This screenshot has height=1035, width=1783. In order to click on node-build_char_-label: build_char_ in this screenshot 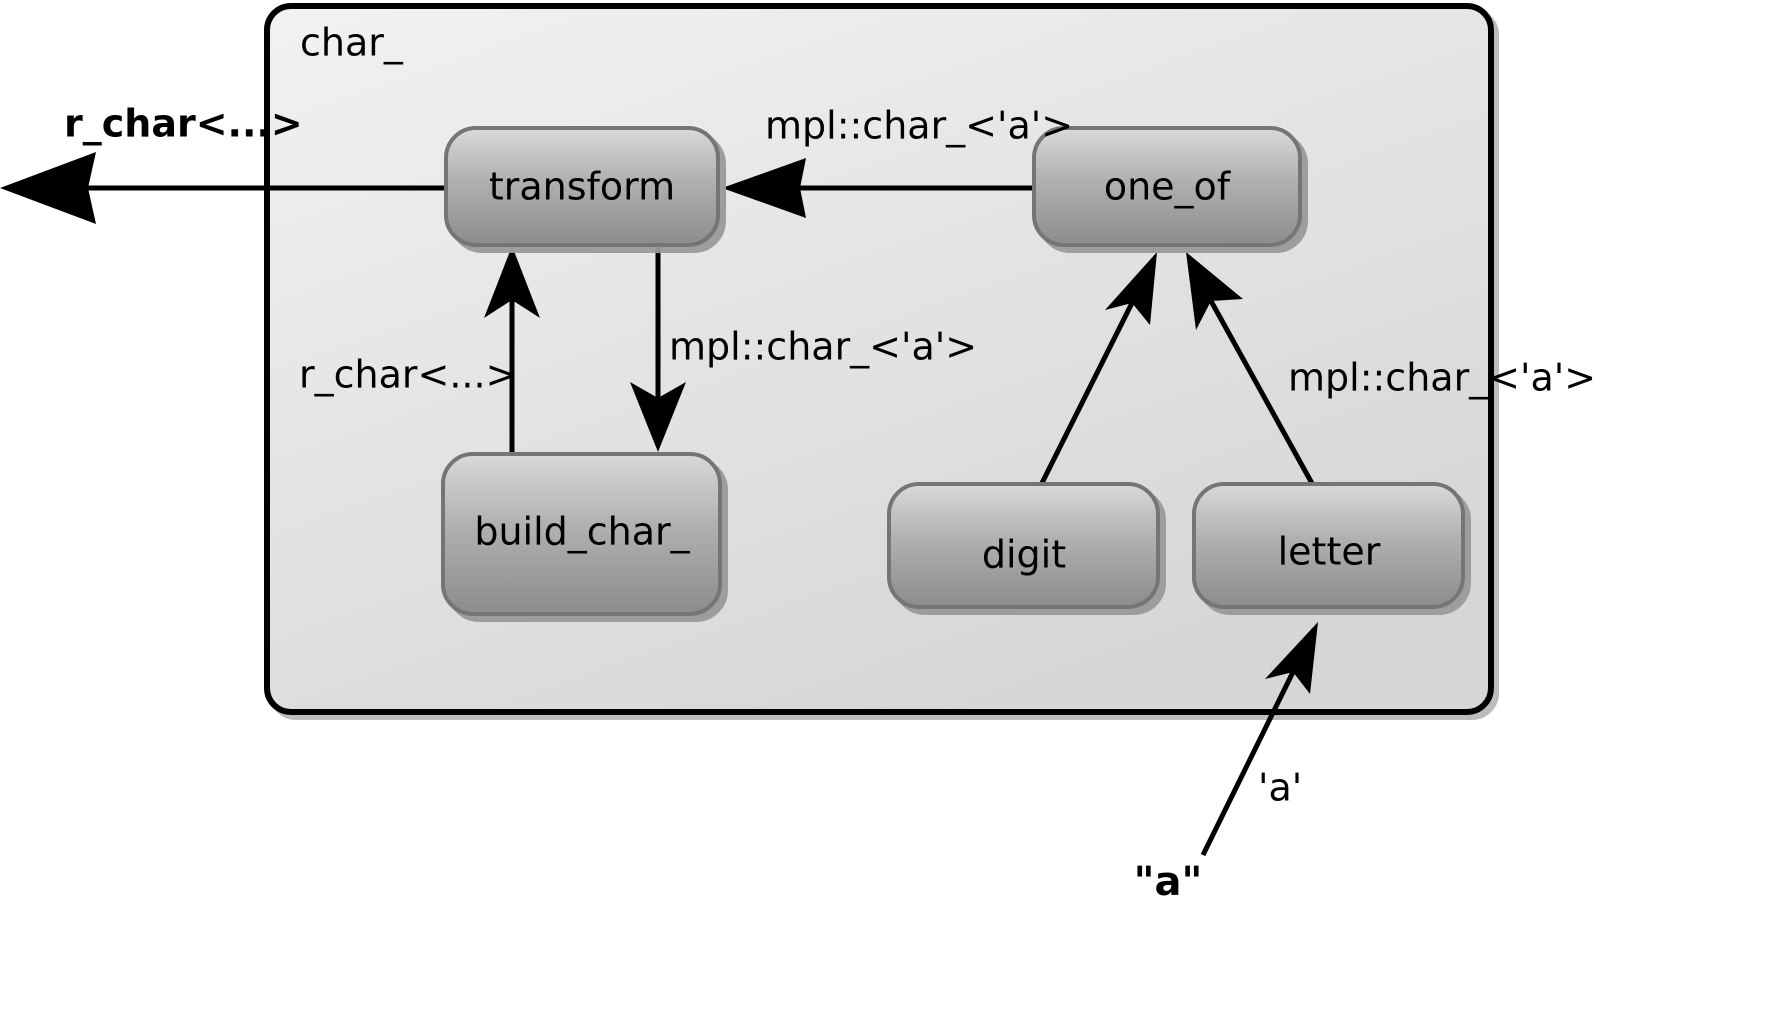, I will do `click(582, 532)`.